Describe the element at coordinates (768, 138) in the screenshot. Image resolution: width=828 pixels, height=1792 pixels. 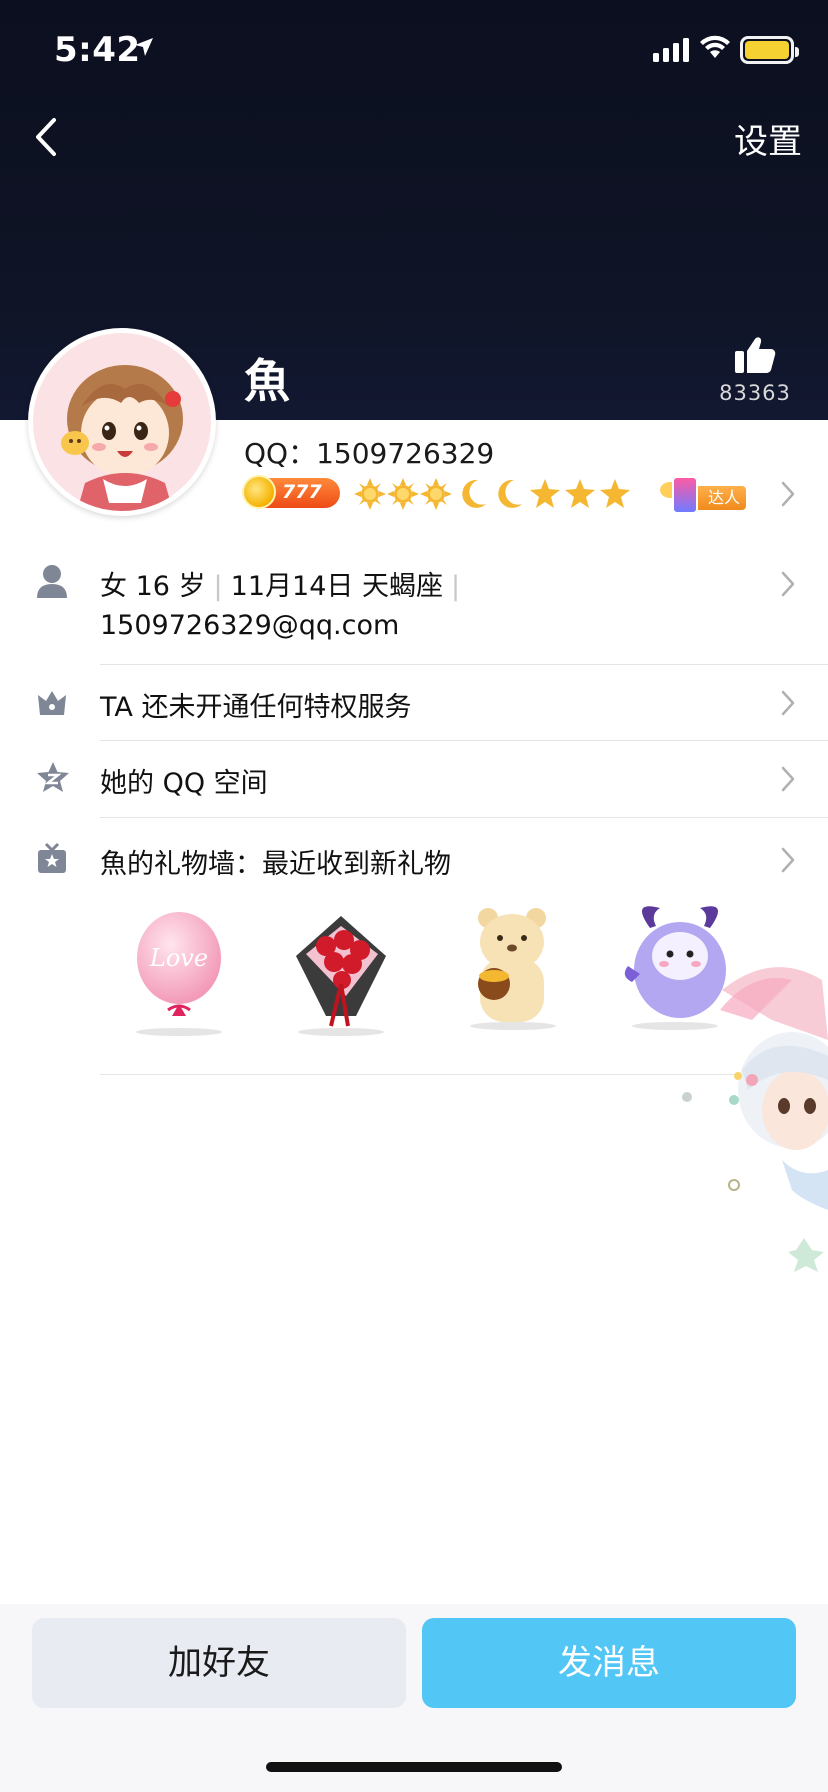
I see `settings-button: 设置` at that location.